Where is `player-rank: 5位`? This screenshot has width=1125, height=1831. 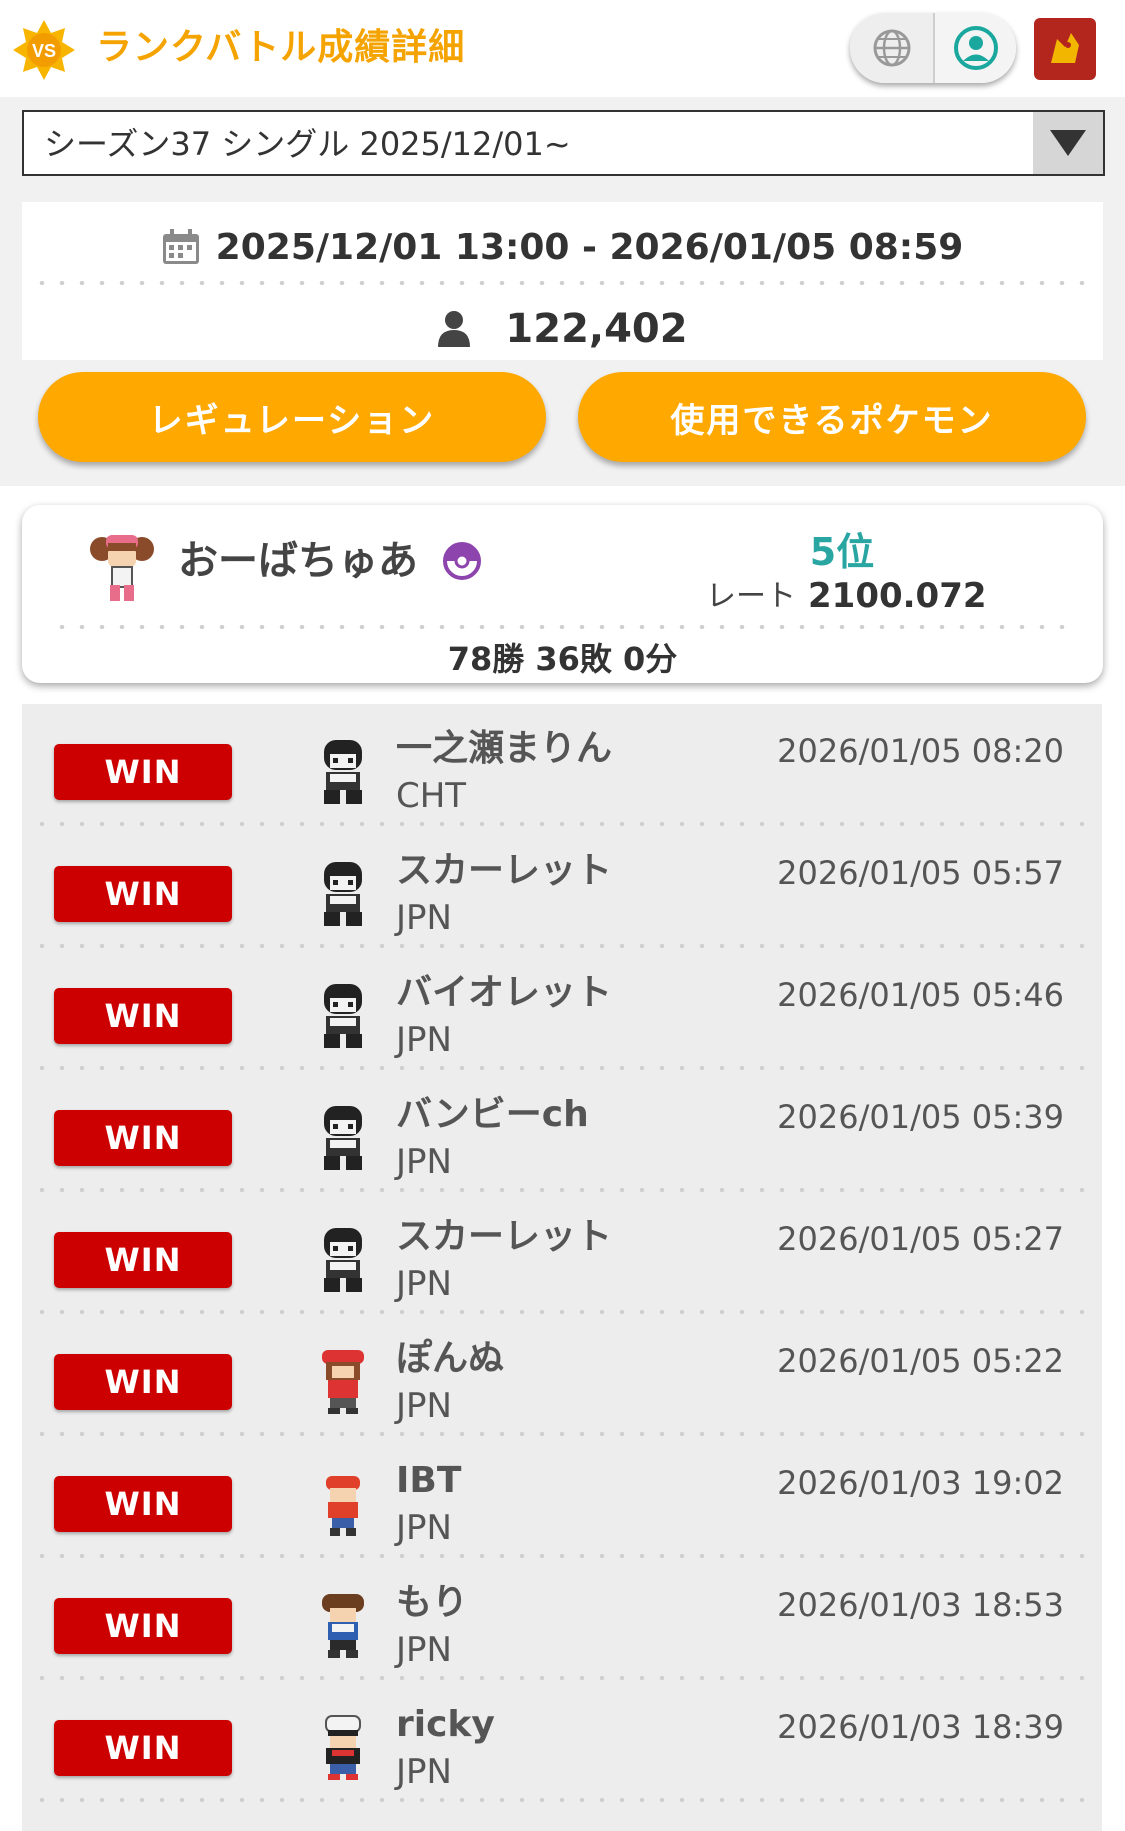 player-rank: 5位 is located at coordinates (842, 552).